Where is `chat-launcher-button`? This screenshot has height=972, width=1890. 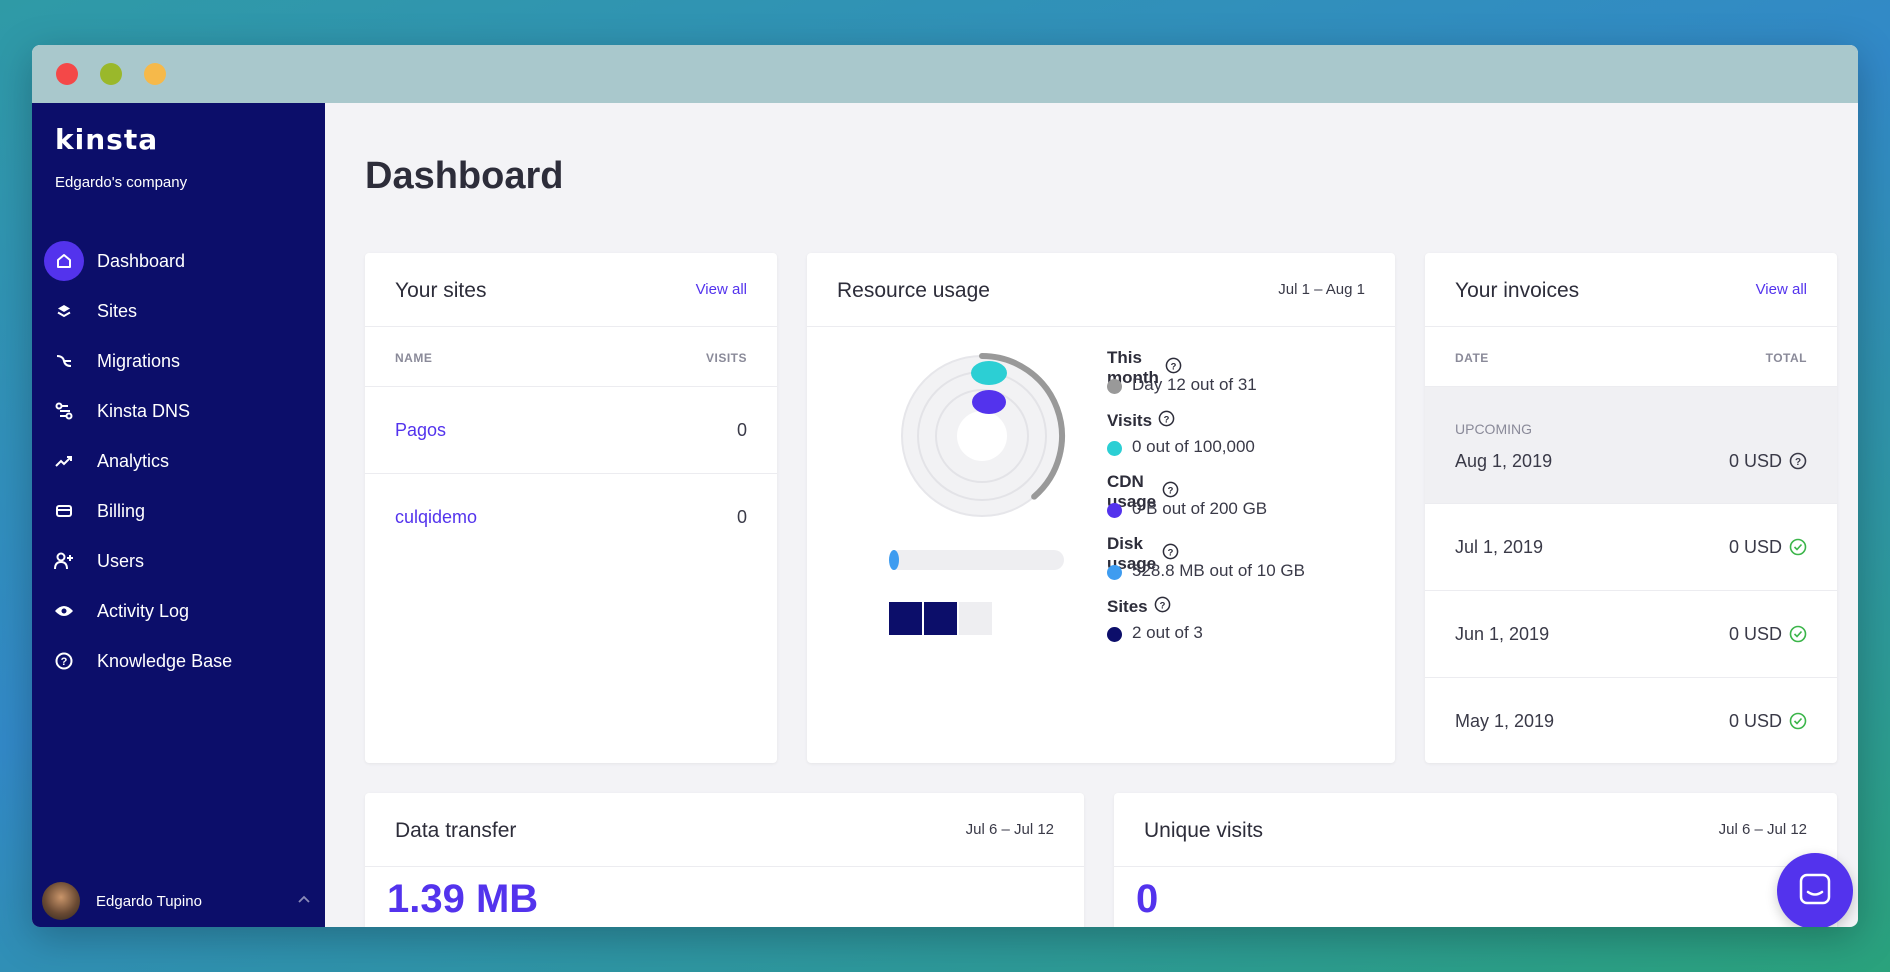
chat-launcher-button is located at coordinates (1815, 890).